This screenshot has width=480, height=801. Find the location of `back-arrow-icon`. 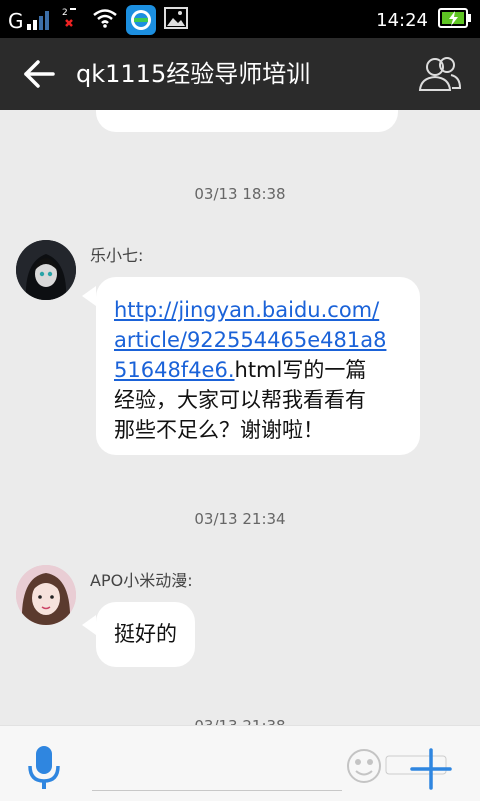

back-arrow-icon is located at coordinates (39, 74).